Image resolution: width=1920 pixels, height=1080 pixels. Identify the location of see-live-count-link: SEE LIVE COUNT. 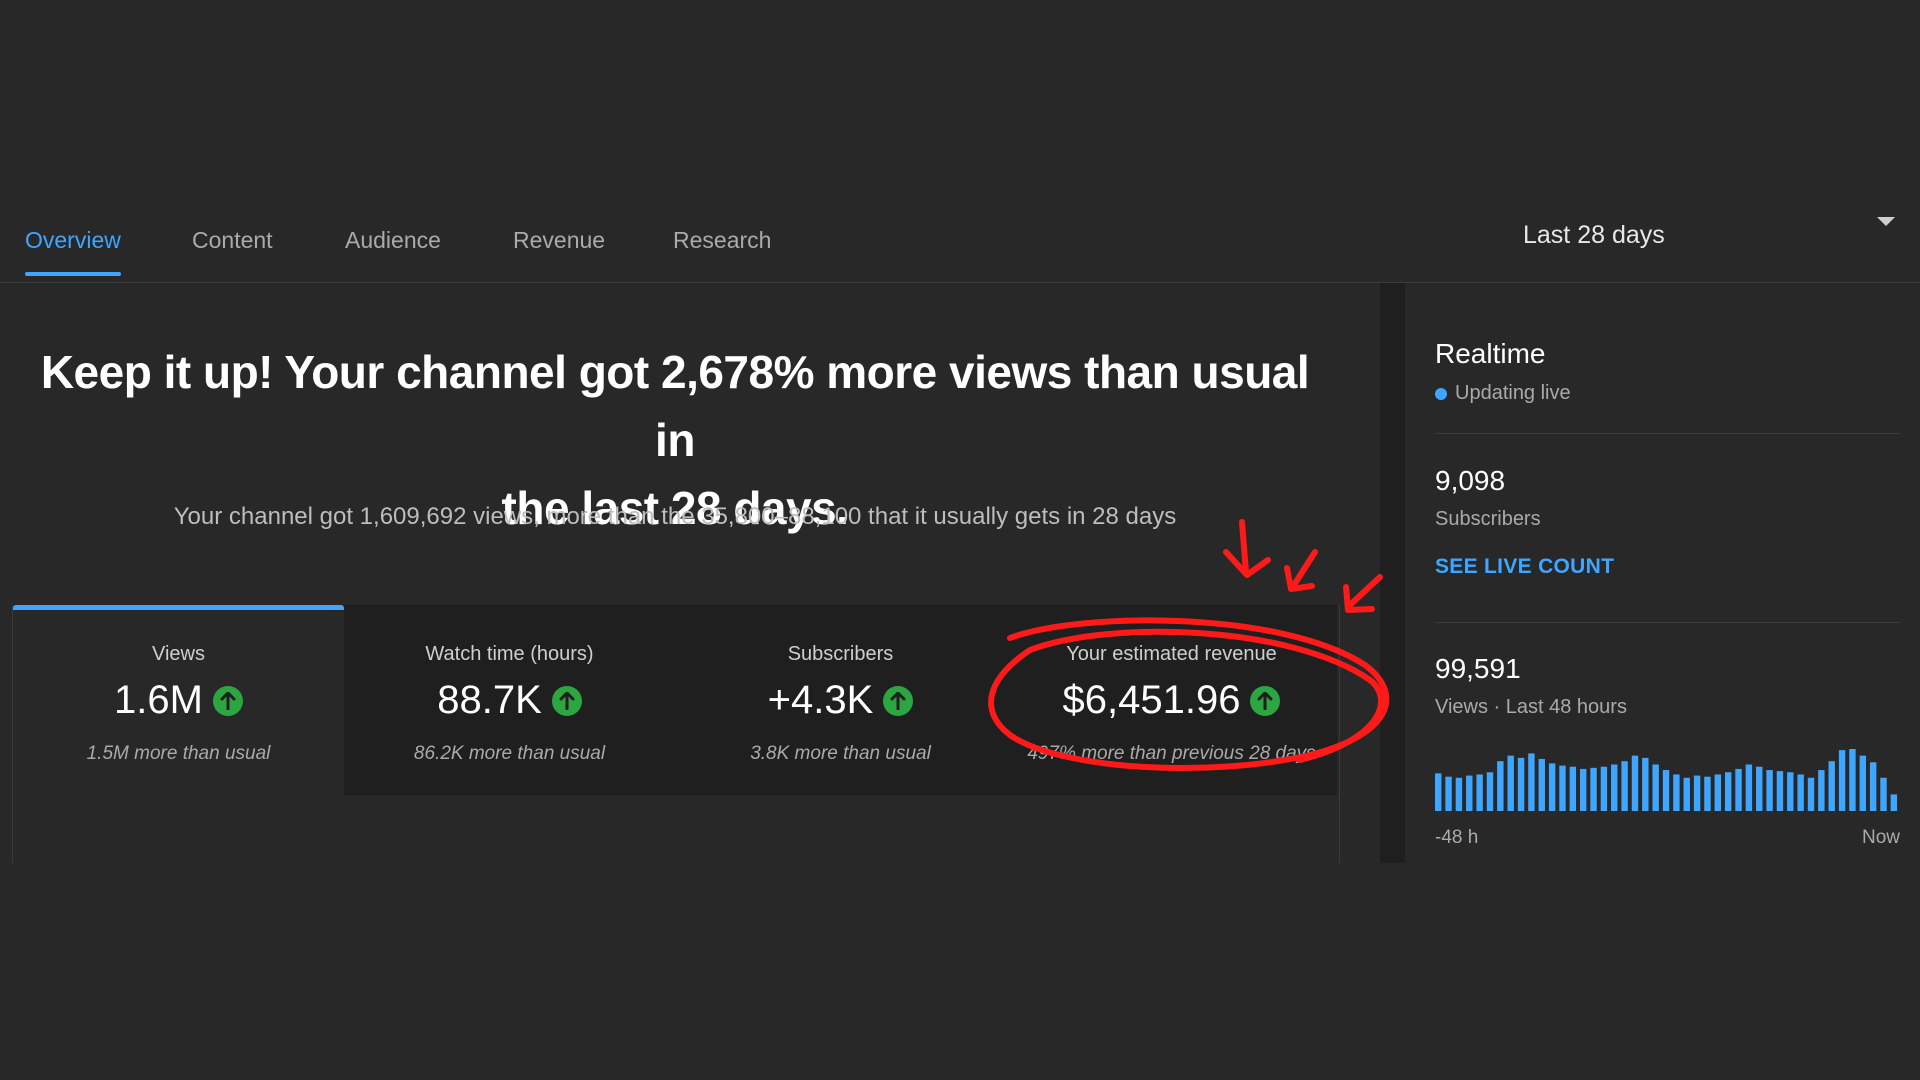
(1524, 567).